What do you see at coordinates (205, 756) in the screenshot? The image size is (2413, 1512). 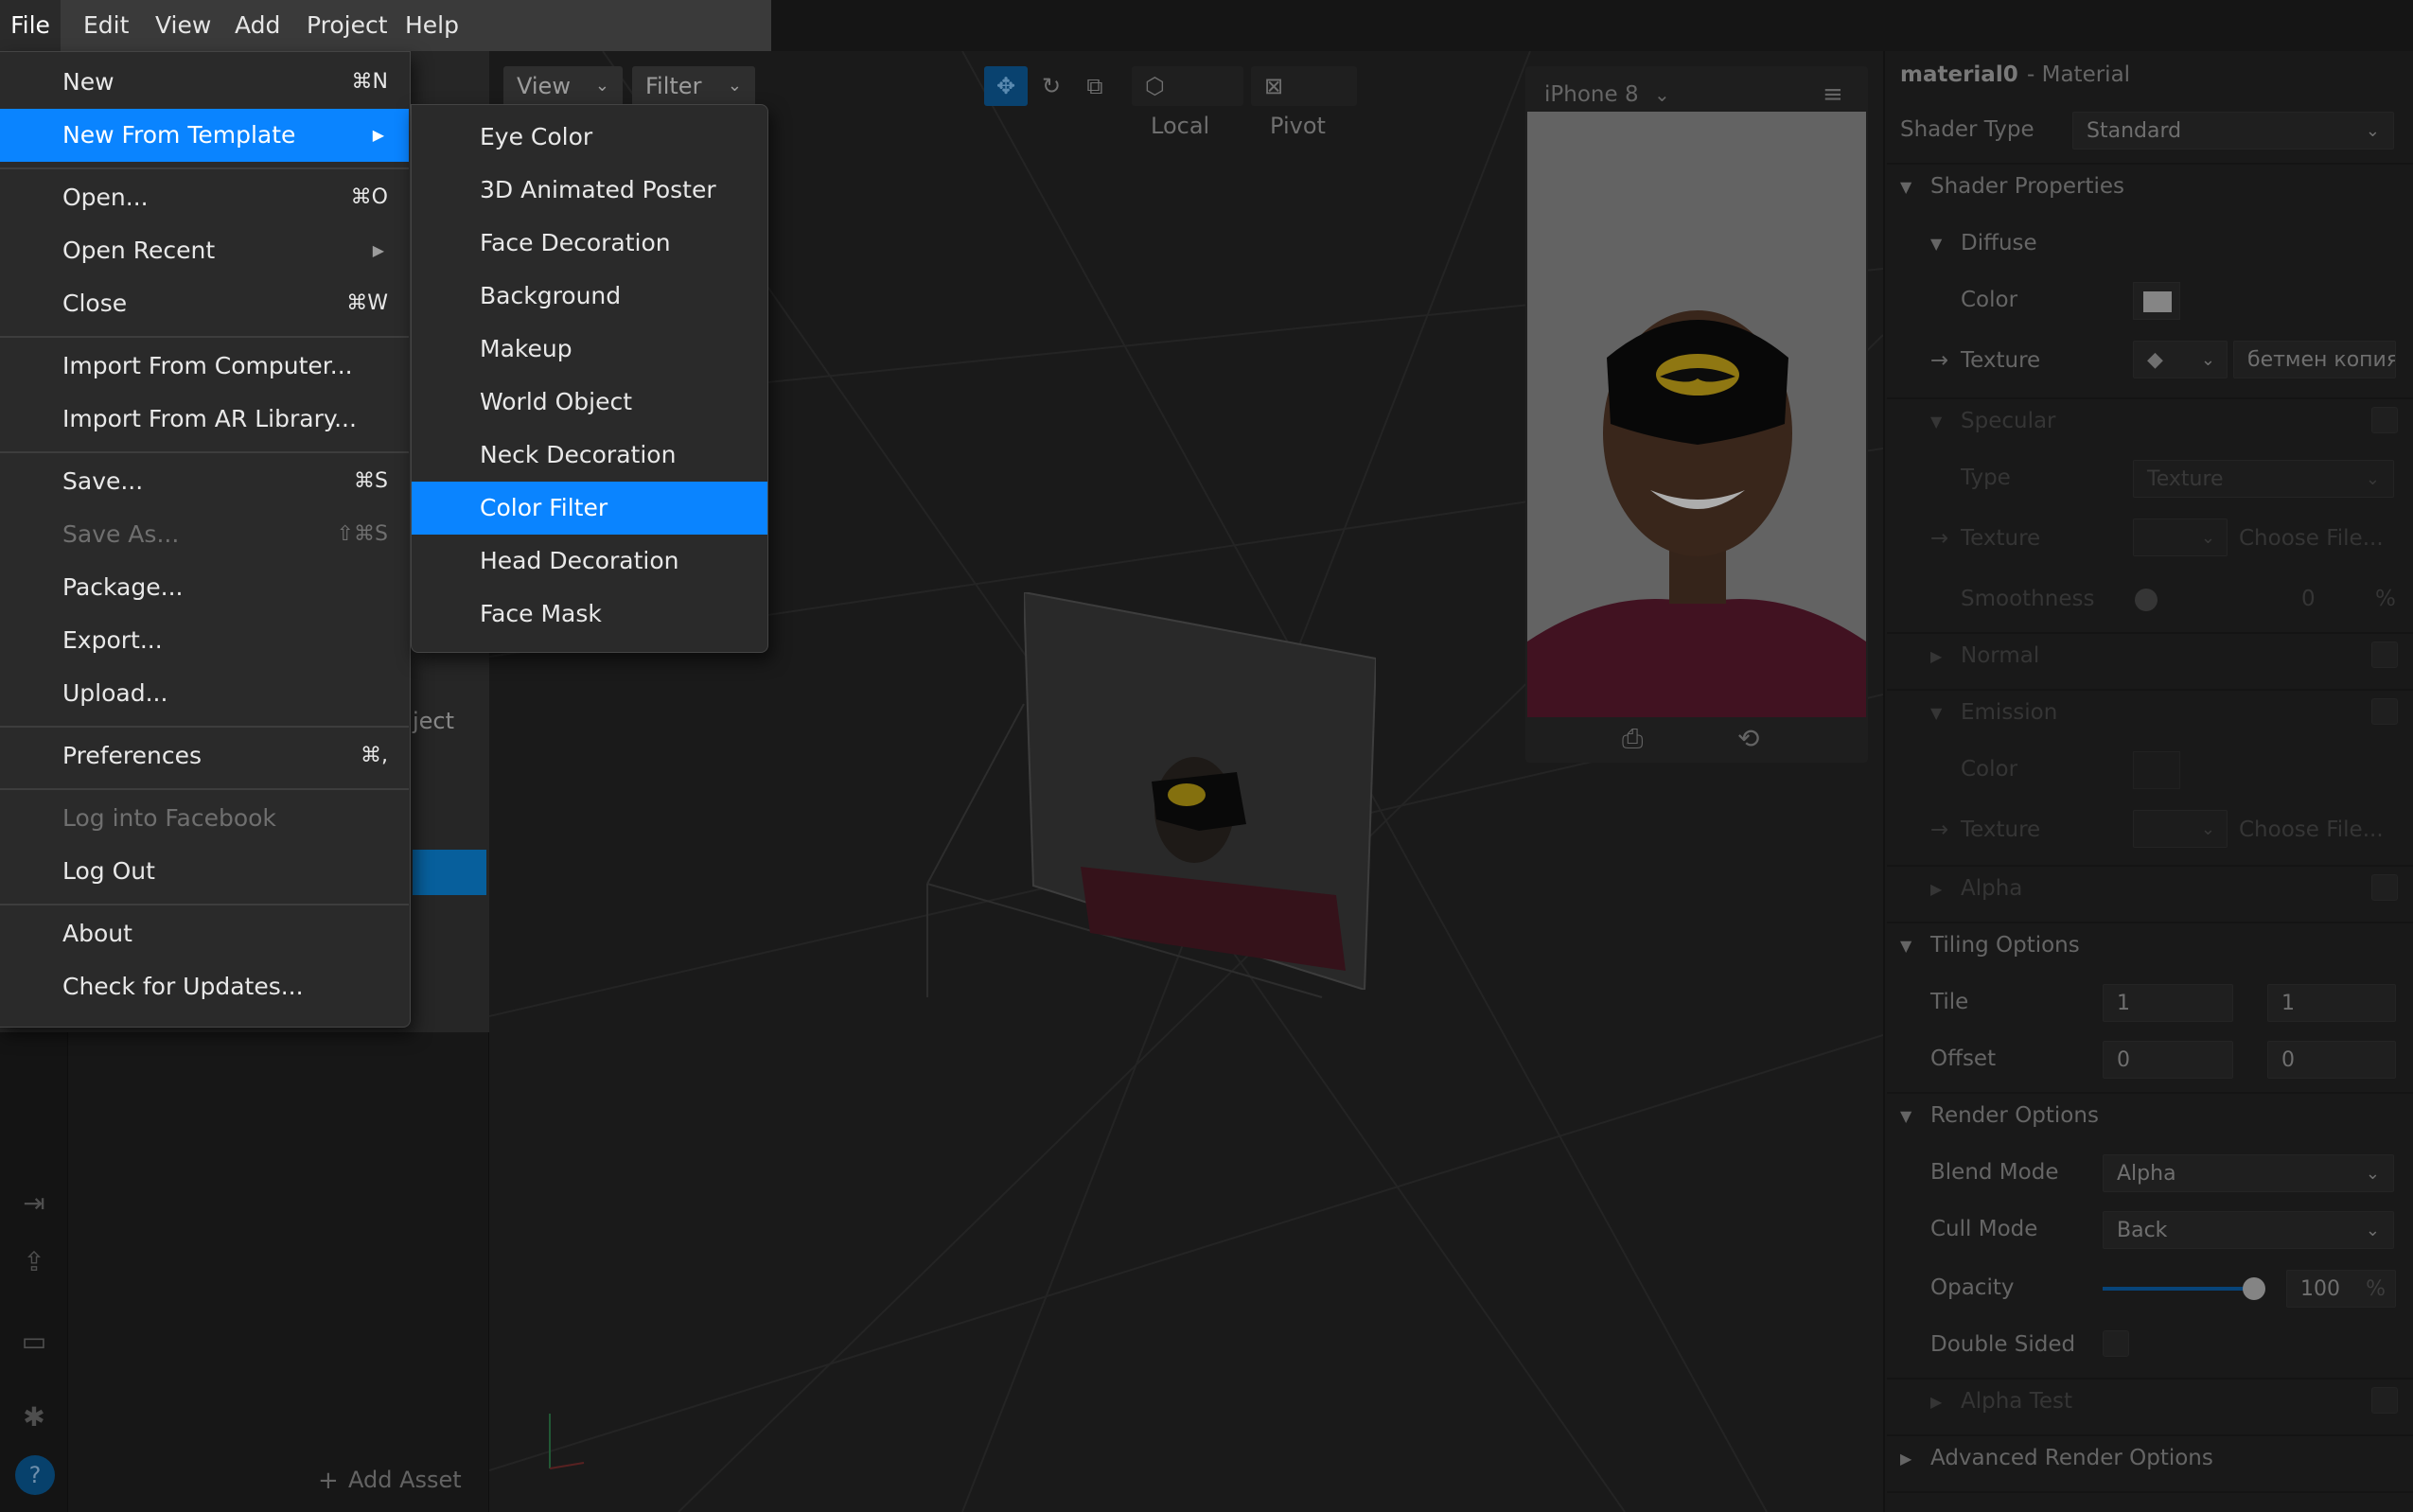 I see `menu-item-preferences: Preferences ⌘,` at bounding box center [205, 756].